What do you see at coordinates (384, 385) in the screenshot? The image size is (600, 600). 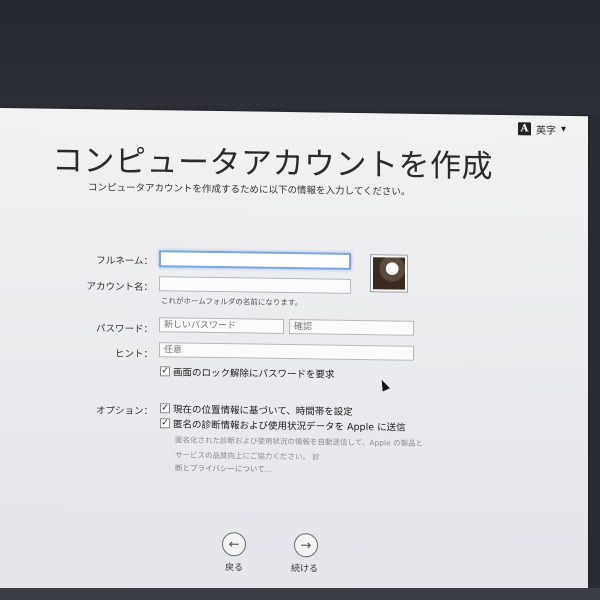 I see `mouse-cursor` at bounding box center [384, 385].